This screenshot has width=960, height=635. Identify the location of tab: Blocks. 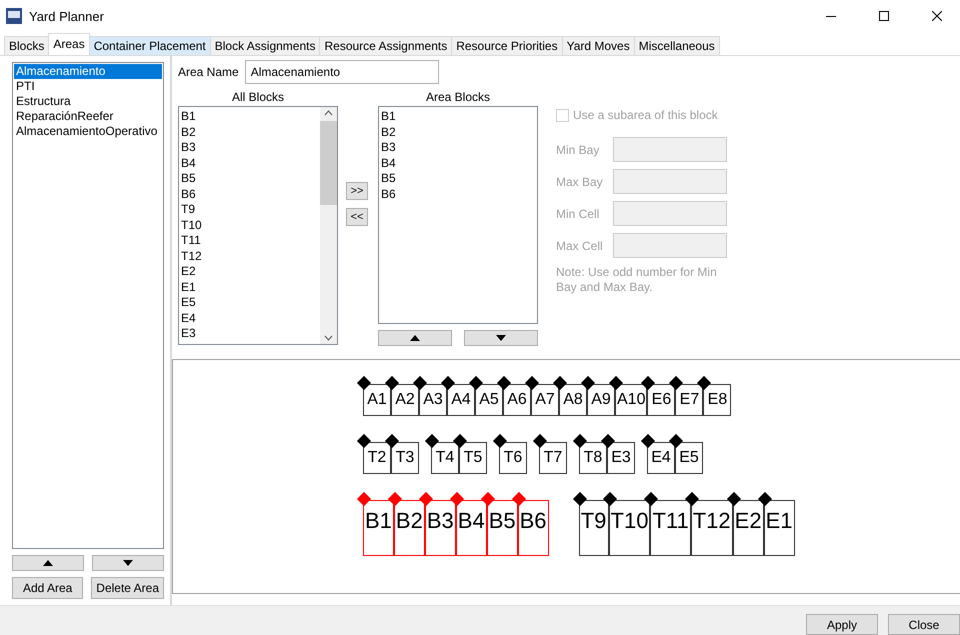
(27, 45).